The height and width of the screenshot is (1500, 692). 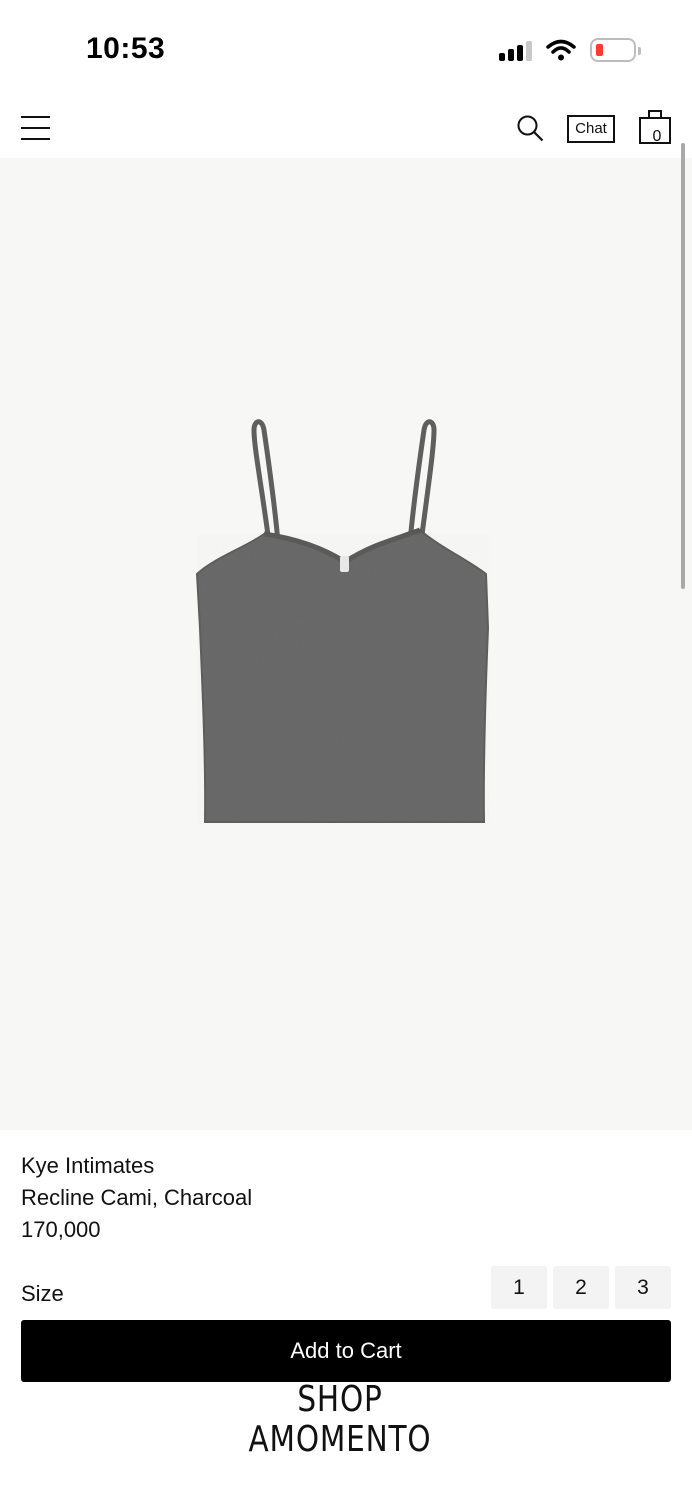 I want to click on product-brand: Kye Intimates, so click(x=88, y=1165).